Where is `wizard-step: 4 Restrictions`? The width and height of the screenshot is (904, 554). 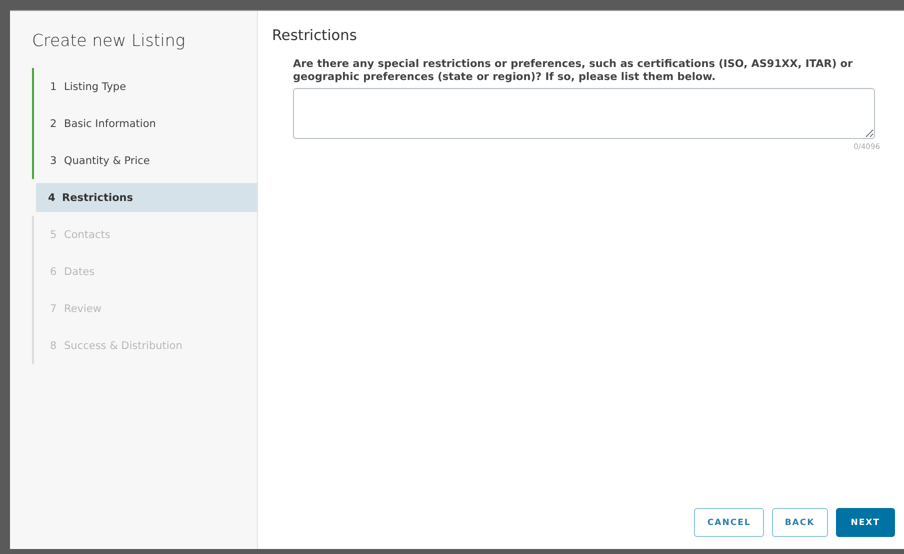 wizard-step: 4 Restrictions is located at coordinates (146, 197).